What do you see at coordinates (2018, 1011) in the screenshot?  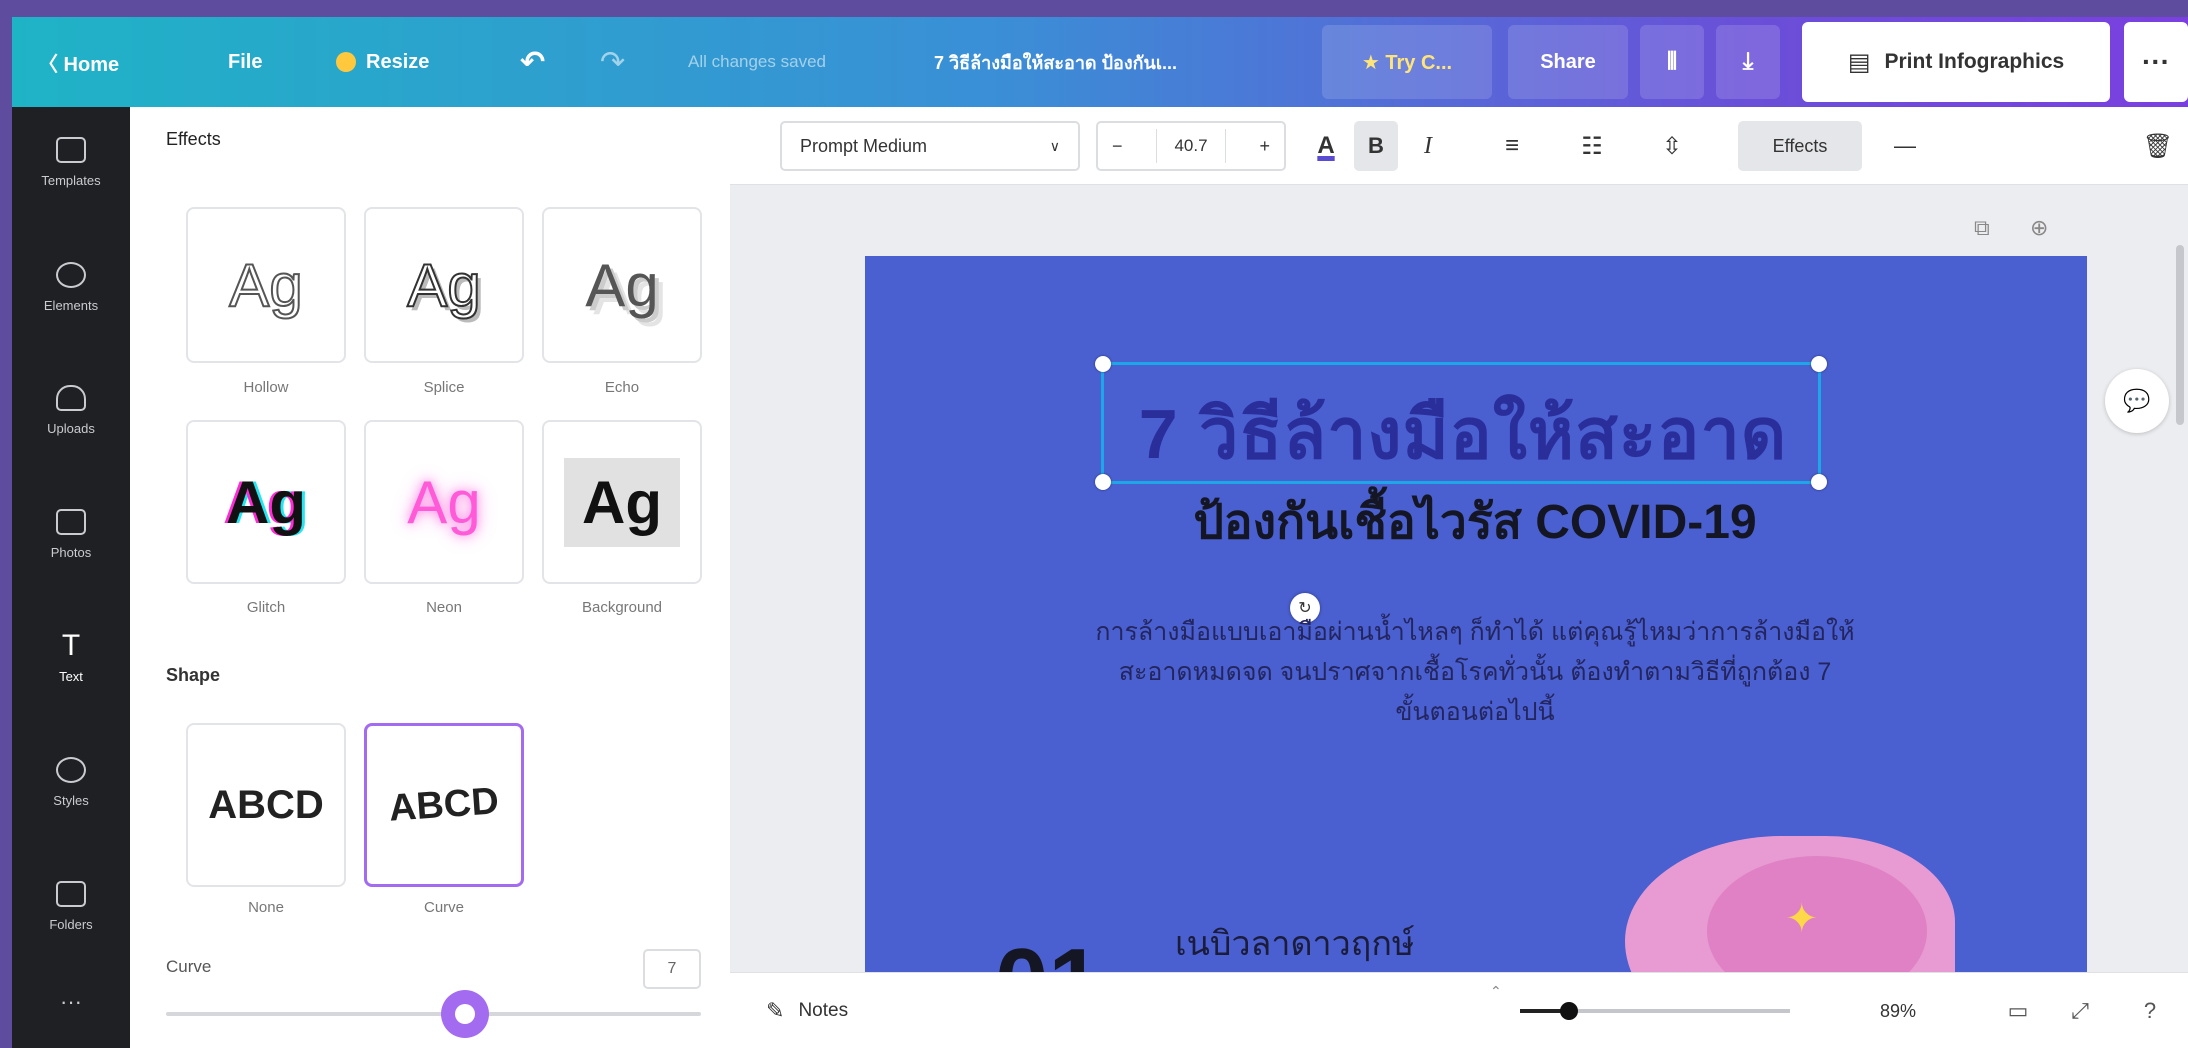 I see `page-view-icon: ▭` at bounding box center [2018, 1011].